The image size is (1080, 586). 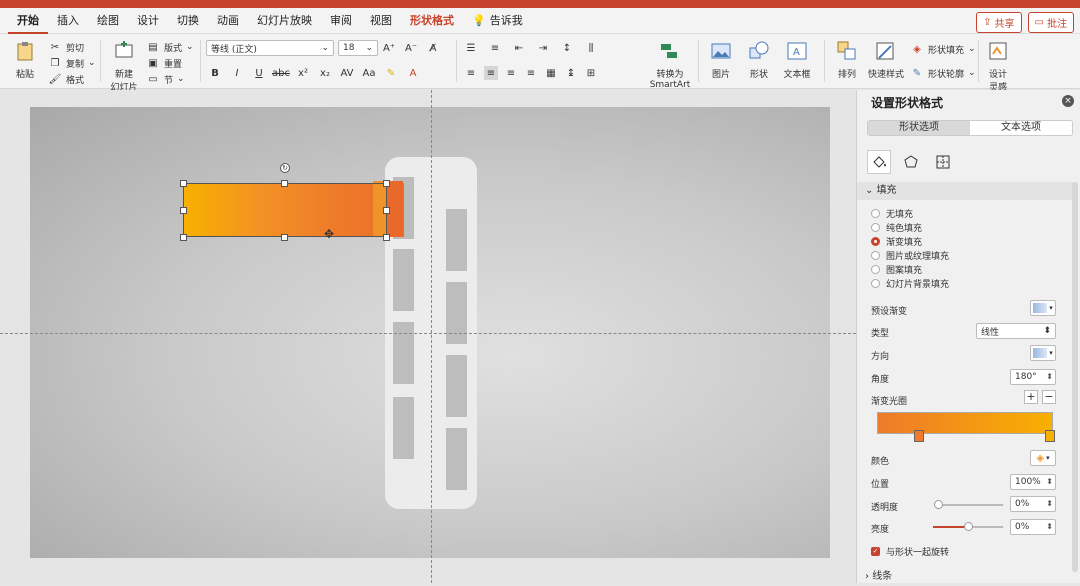 I want to click on fill-option: 幻灯片背景填充, so click(x=910, y=283).